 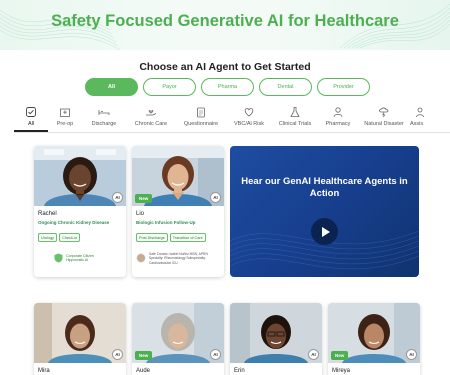 What do you see at coordinates (285, 87) in the screenshot?
I see `filter-dental-button: Dental` at bounding box center [285, 87].